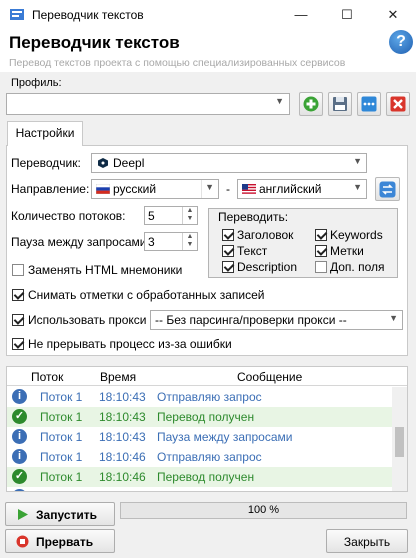 This screenshot has width=416, height=558. What do you see at coordinates (393, 15) in the screenshot?
I see `close-window-button: ✕` at bounding box center [393, 15].